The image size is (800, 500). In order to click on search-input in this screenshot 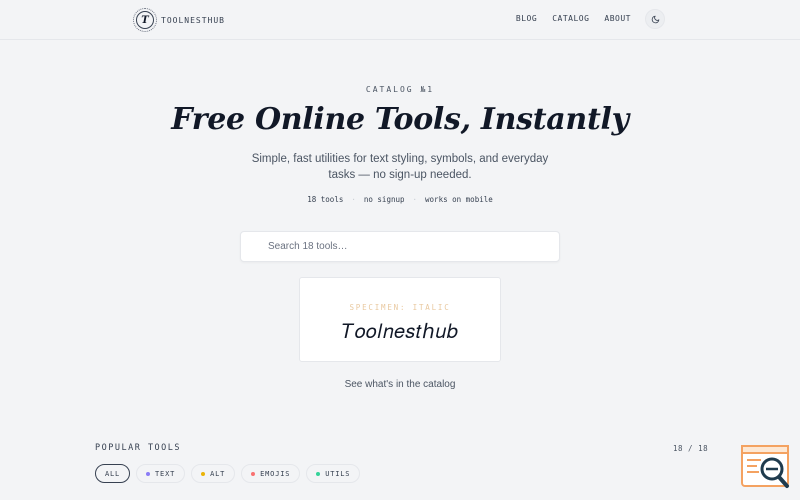, I will do `click(410, 246)`.